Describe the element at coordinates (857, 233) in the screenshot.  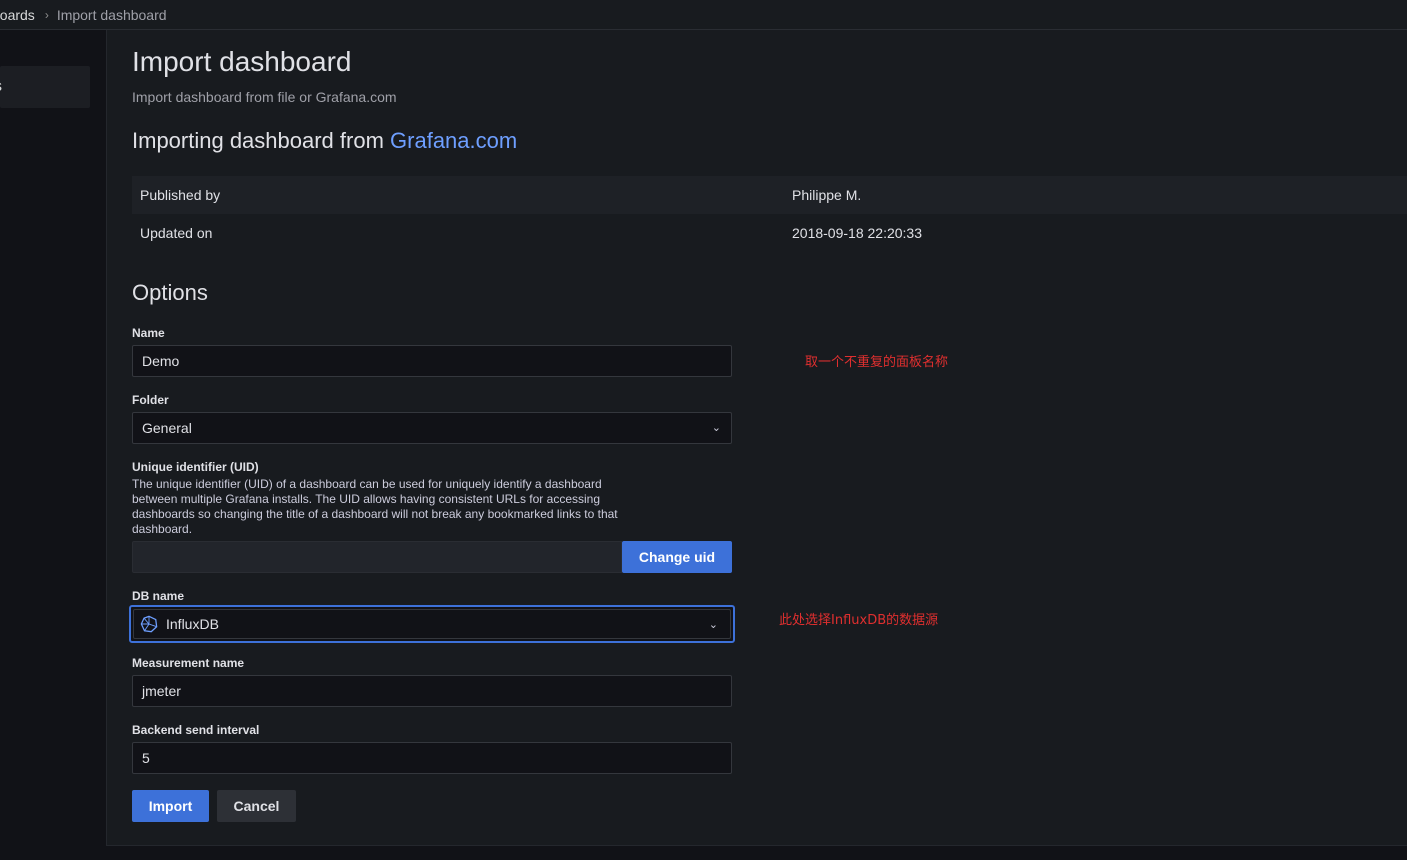
I see `updated-on-value: 2018-09-18 22:20:33` at that location.